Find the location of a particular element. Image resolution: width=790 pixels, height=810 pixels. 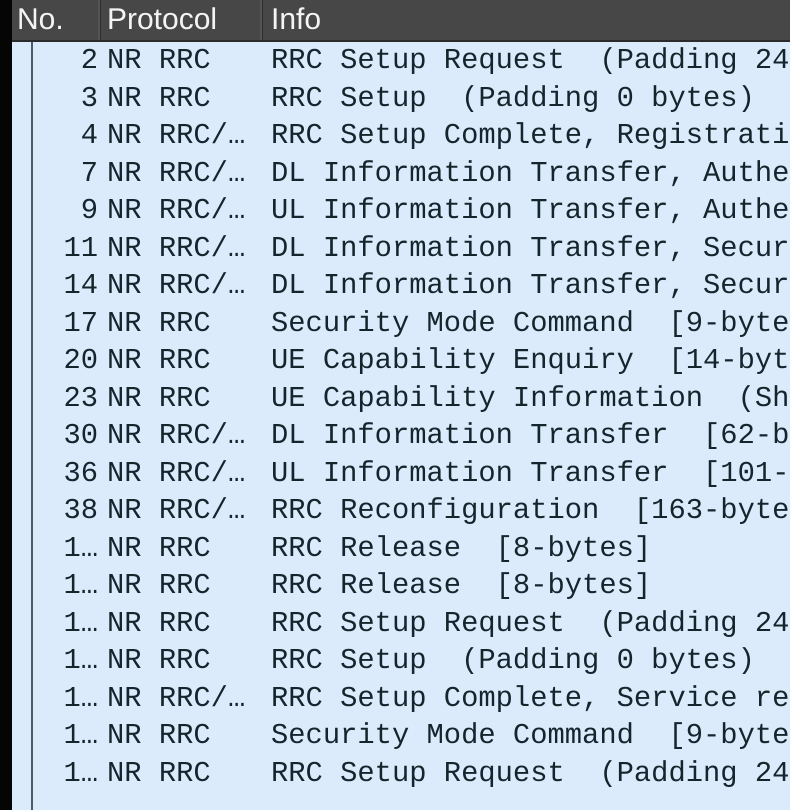

packet-number: 3 is located at coordinates (89, 98).